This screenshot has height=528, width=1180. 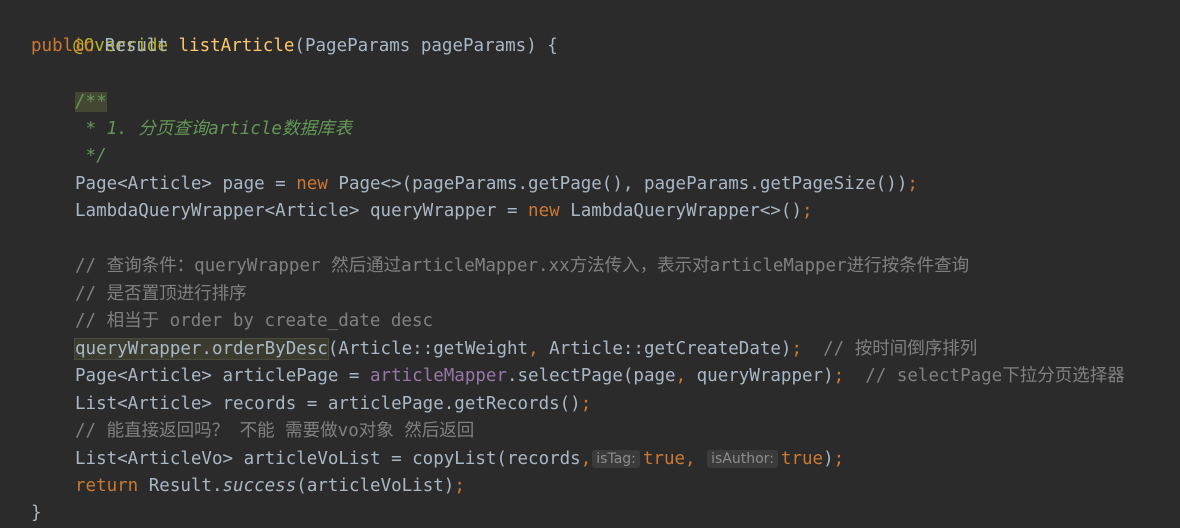 I want to click on code-line-4: /**, so click(x=91, y=102).